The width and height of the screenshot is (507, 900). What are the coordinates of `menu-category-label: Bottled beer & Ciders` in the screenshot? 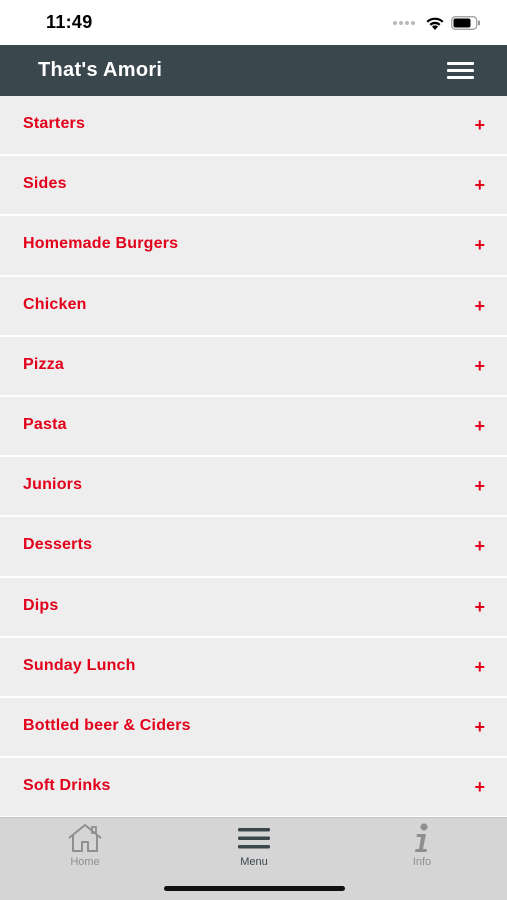 It's located at (107, 725).